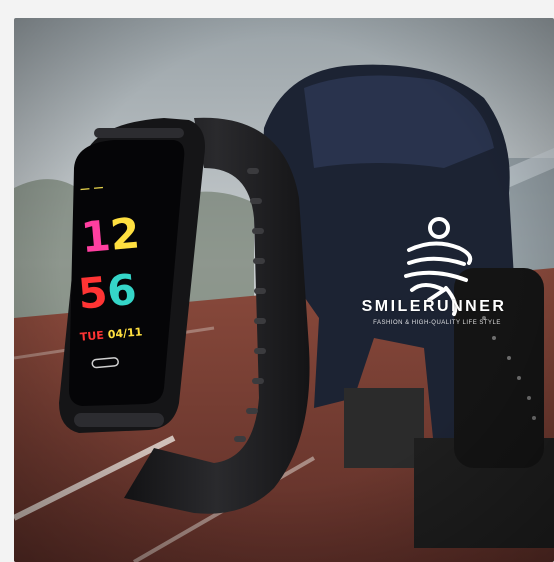 This screenshot has height=562, width=554. What do you see at coordinates (92, 188) in the screenshot?
I see `watch-dash-icon: — —` at bounding box center [92, 188].